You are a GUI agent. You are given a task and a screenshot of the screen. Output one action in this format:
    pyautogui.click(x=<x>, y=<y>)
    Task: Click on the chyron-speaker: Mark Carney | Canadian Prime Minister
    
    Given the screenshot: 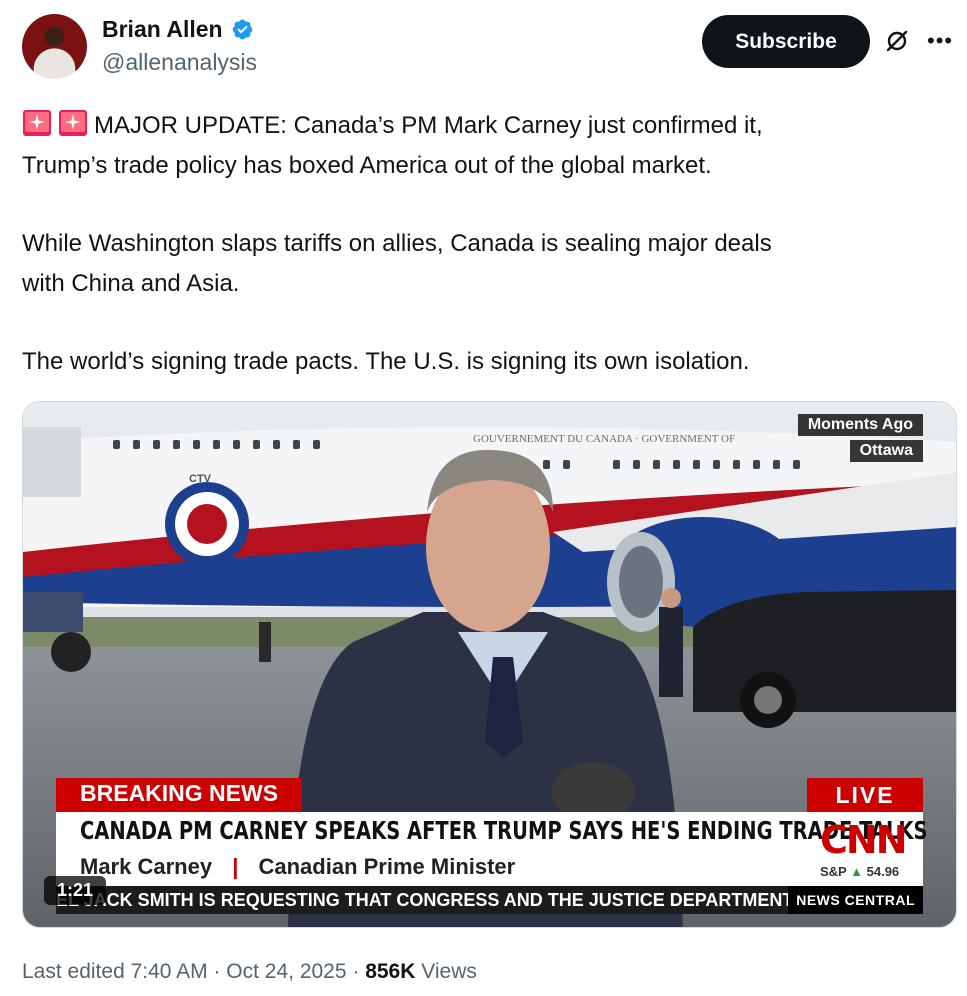 What is the action you would take?
    pyautogui.click(x=297, y=867)
    